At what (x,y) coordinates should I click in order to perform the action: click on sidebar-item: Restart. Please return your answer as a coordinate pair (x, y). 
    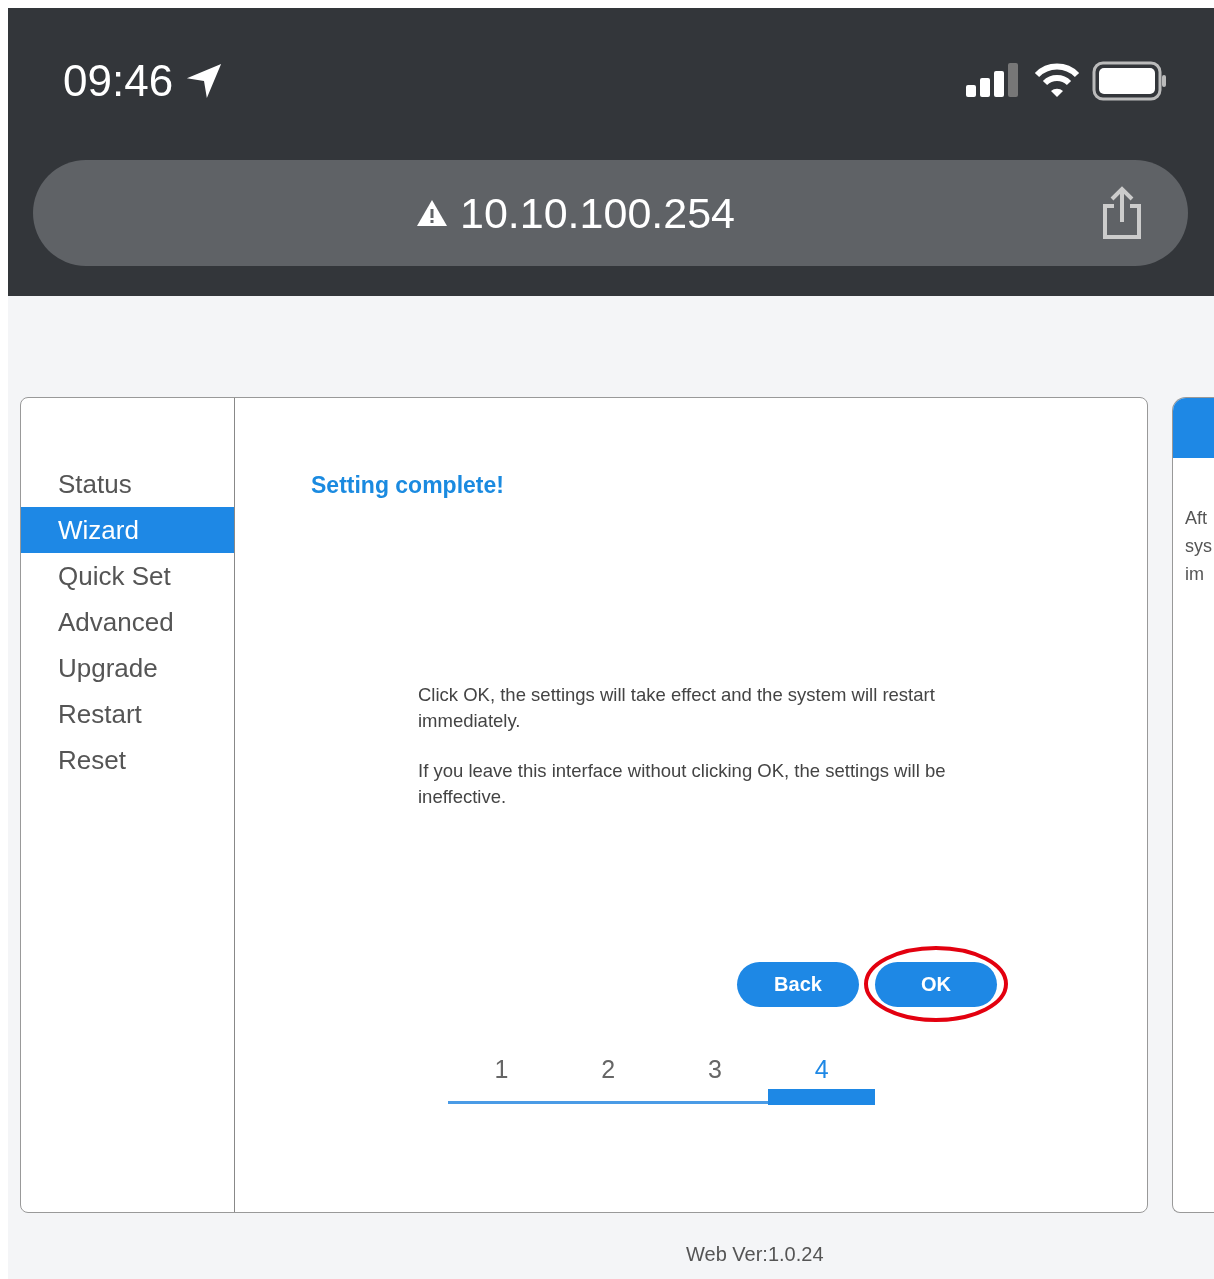
    Looking at the image, I should click on (127, 714).